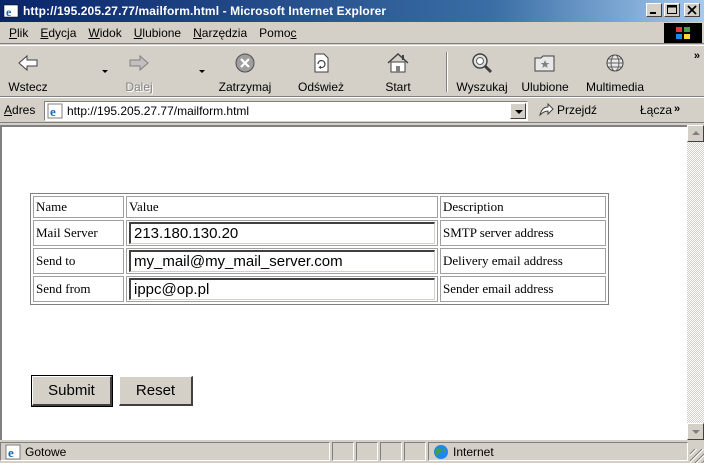  Describe the element at coordinates (653, 13) in the screenshot. I see `minimize-icon` at that location.